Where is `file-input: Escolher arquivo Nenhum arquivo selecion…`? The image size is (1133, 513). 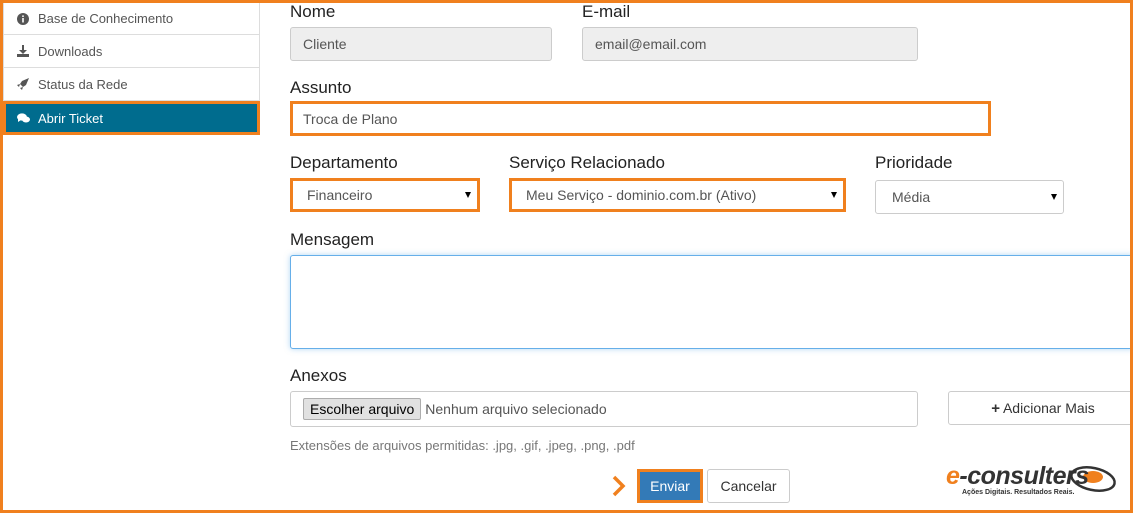
file-input: Escolher arquivo Nenhum arquivo selecion… is located at coordinates (604, 409).